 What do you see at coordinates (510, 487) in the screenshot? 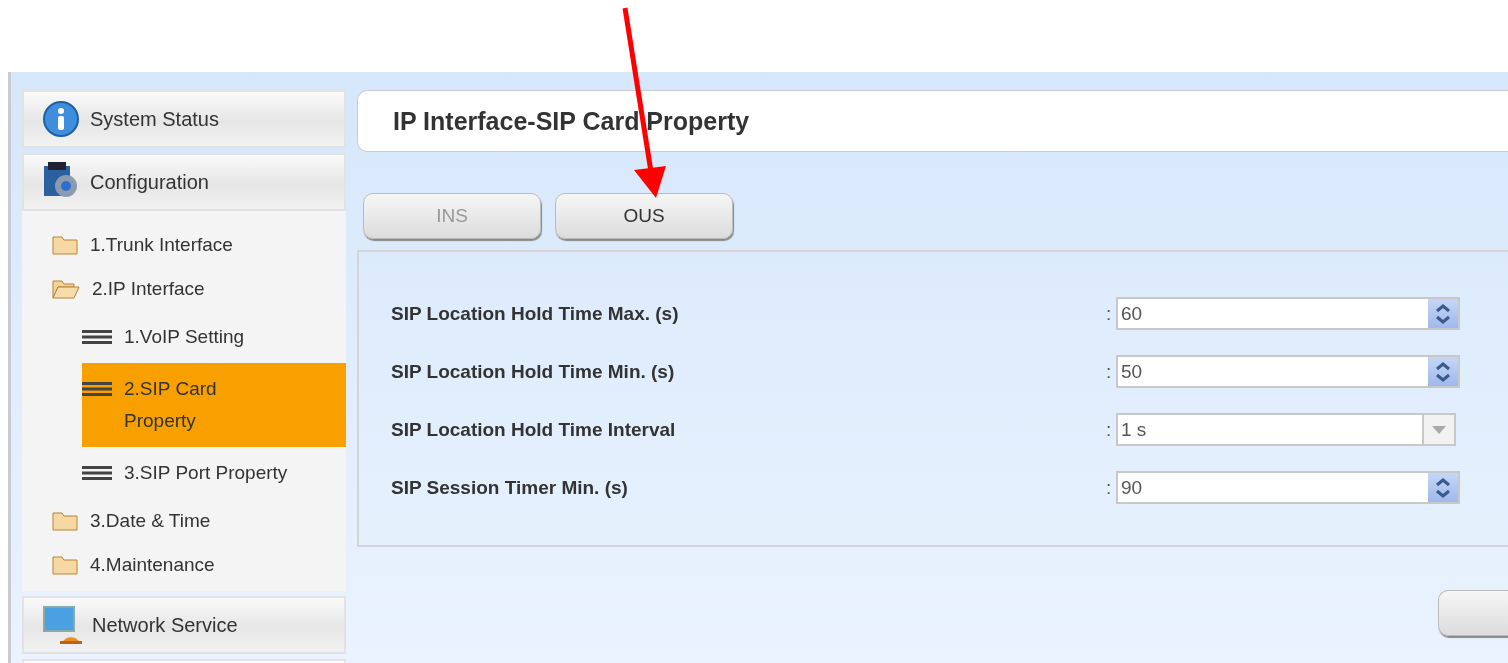
I see `field-label: SIP Session Timer Min. (s)` at bounding box center [510, 487].